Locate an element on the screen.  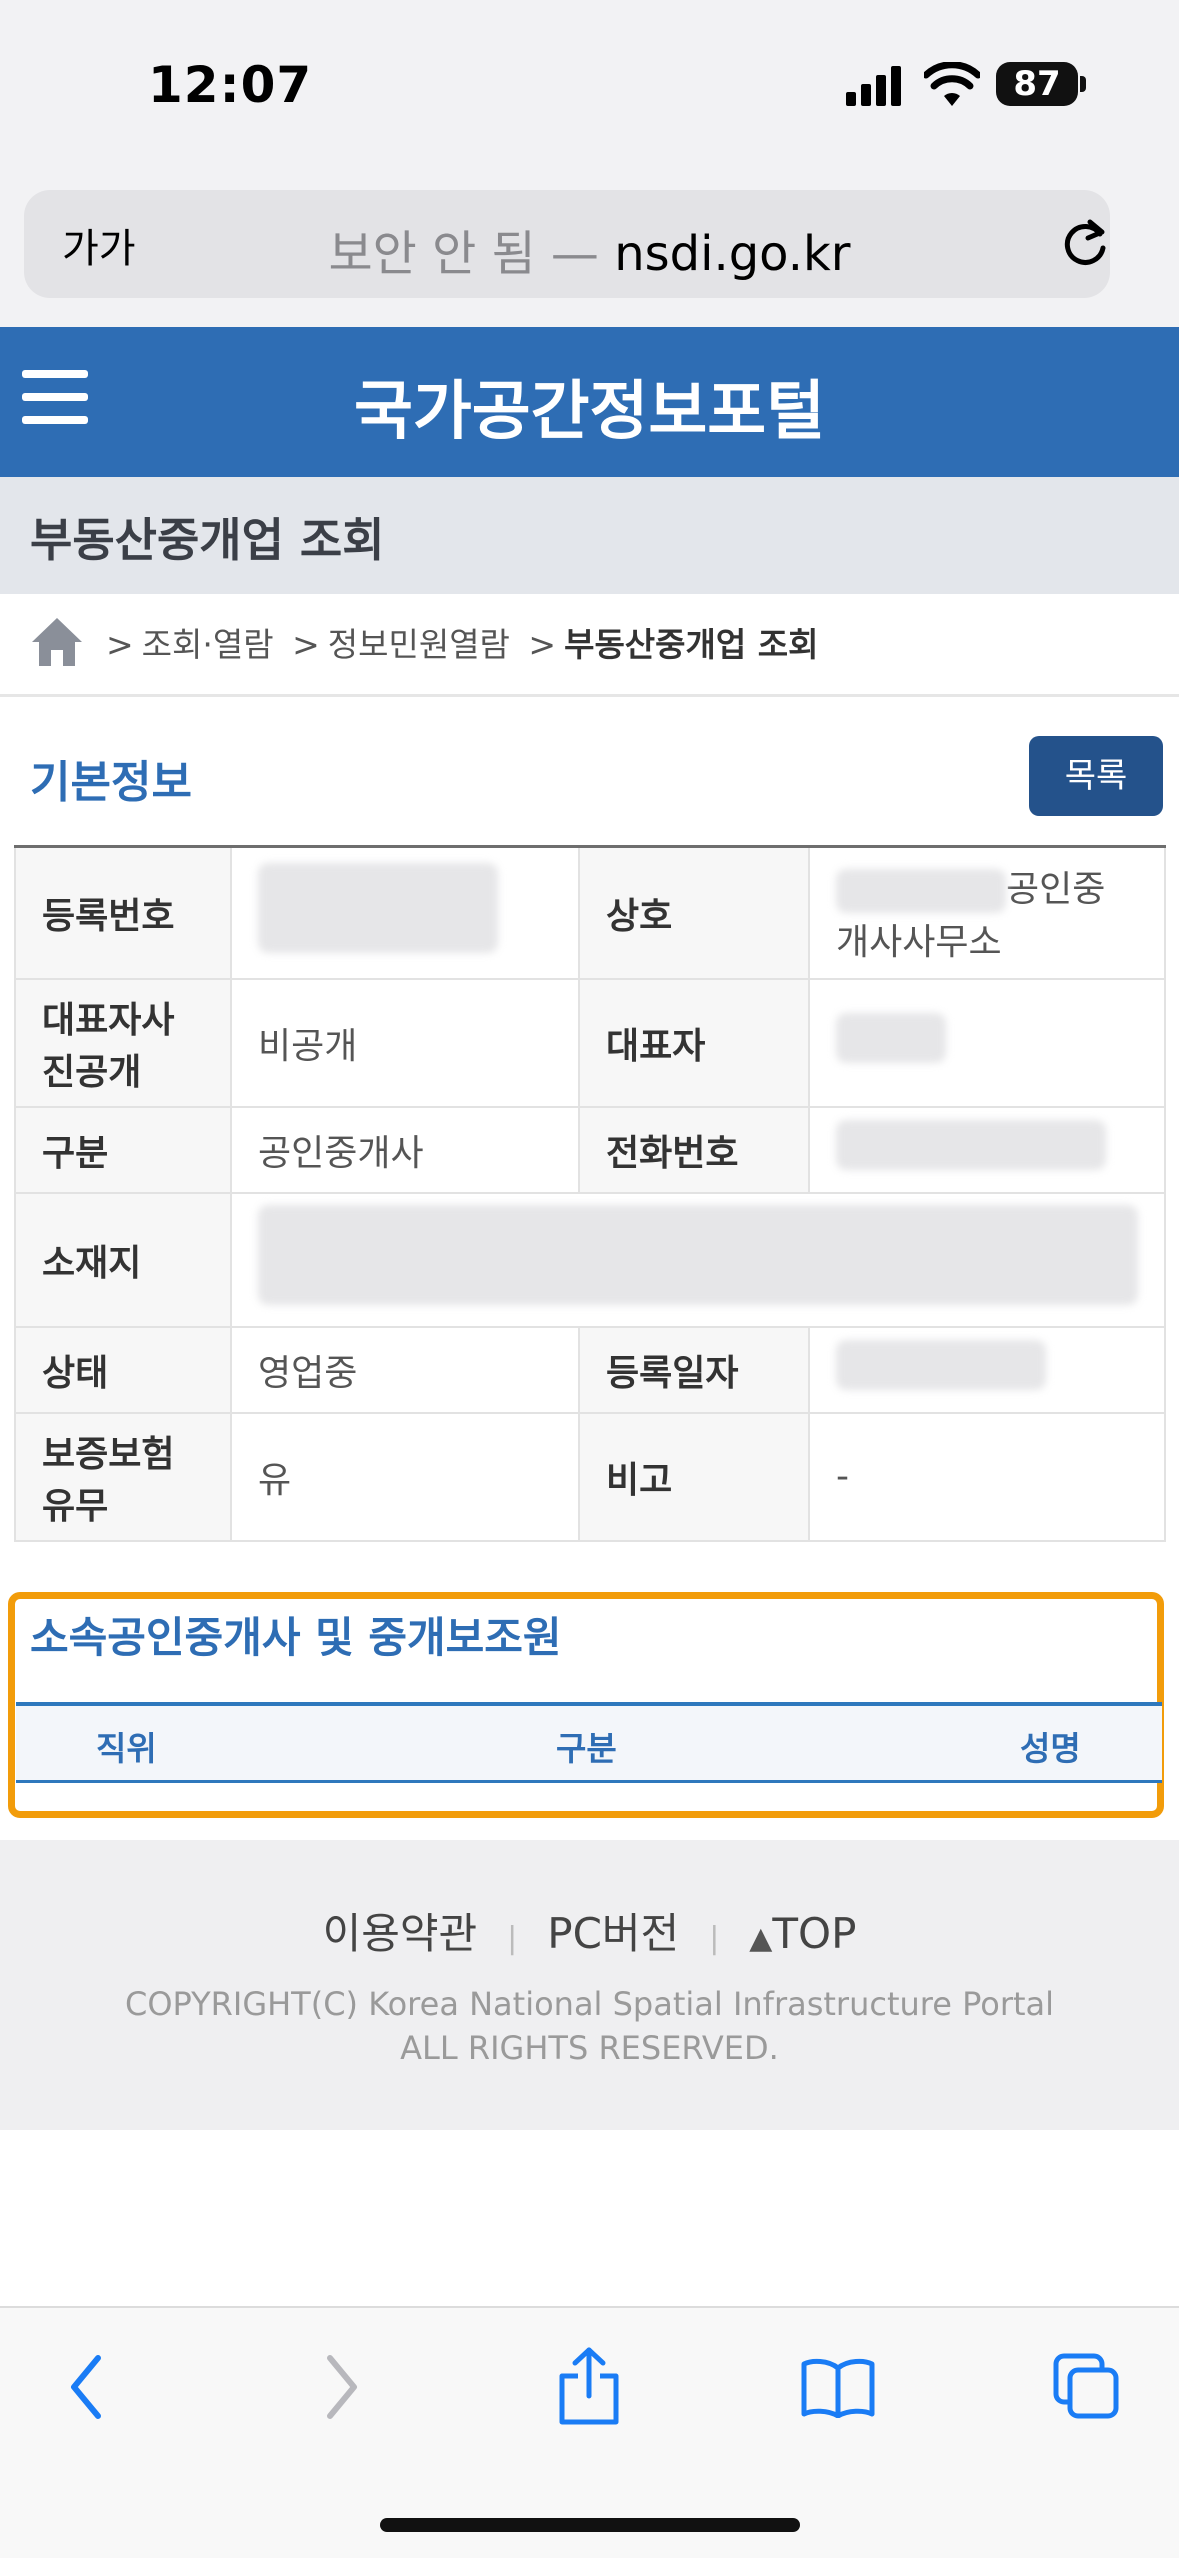
footer-links: 이용약관 | PC버전 | ▲TOP is located at coordinates (589, 1933).